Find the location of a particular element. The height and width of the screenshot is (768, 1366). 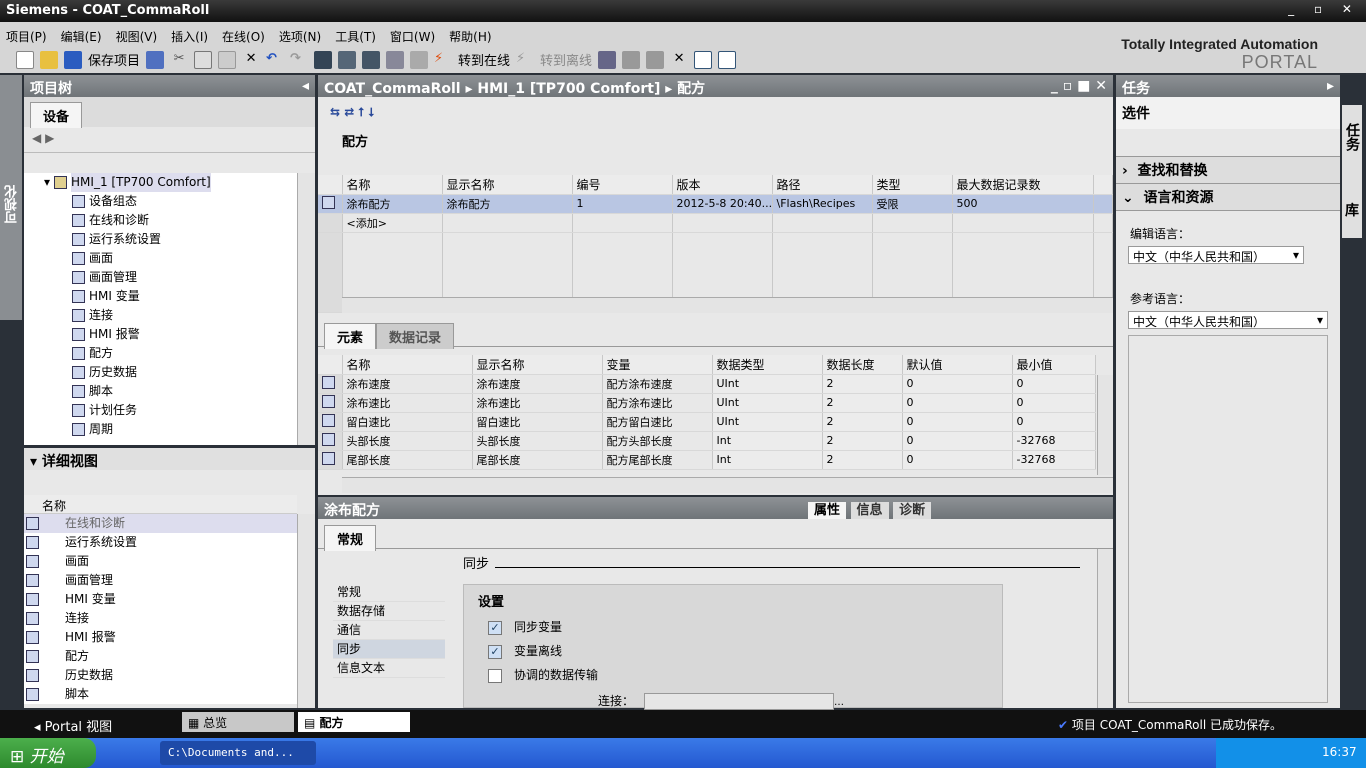

tree-root: ▾ HMI_1 [TP700 Comfort] is located at coordinates (170, 182).